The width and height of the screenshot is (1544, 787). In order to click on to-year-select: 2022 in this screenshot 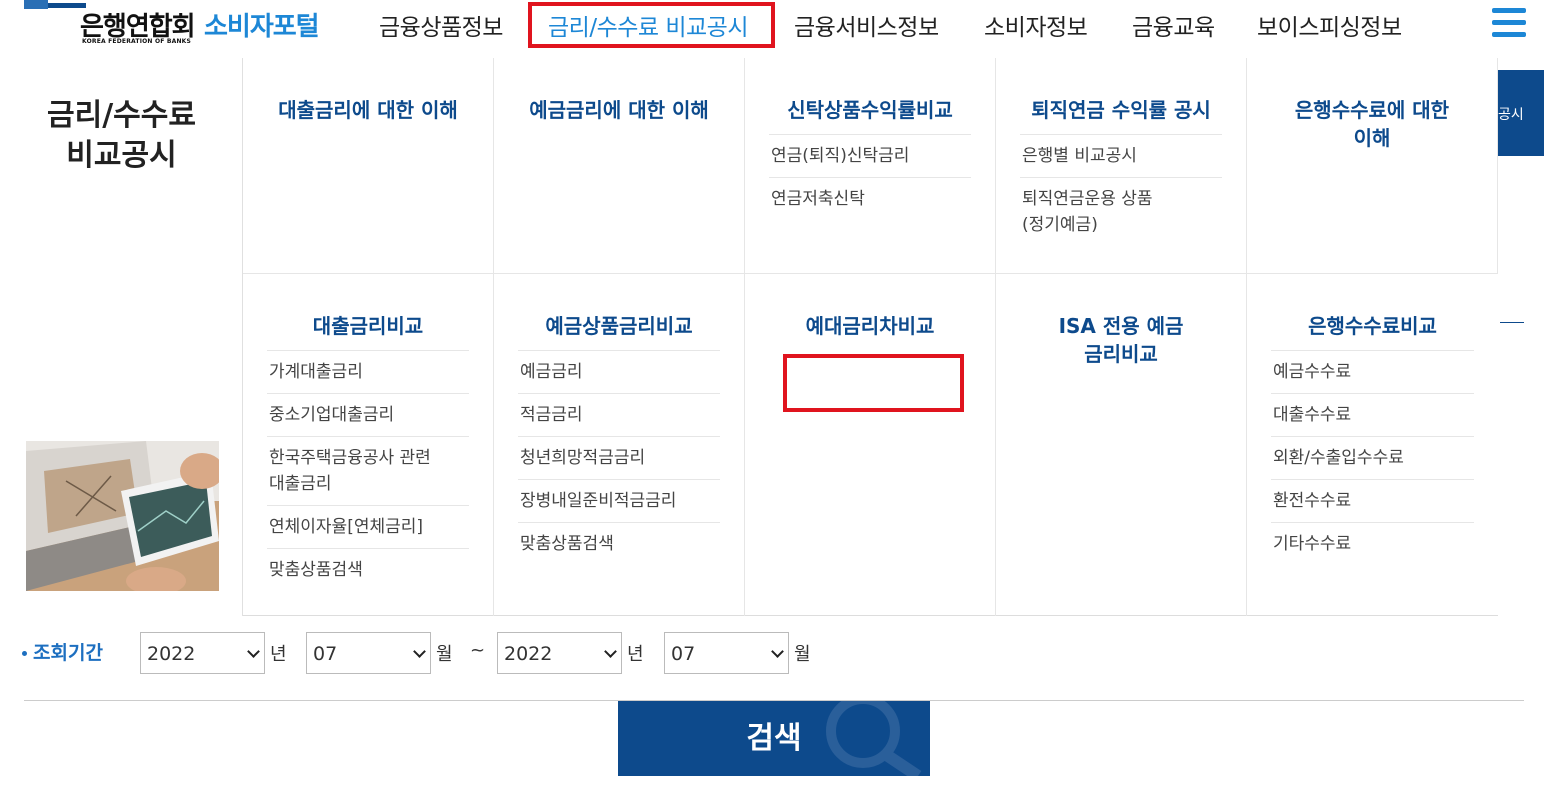, I will do `click(559, 653)`.